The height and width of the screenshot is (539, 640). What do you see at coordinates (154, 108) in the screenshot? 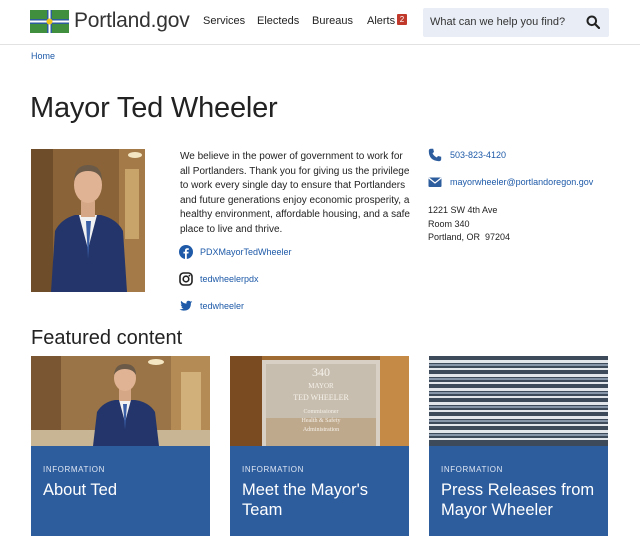
I see `page-title: Mayor Ted Wheeler` at bounding box center [154, 108].